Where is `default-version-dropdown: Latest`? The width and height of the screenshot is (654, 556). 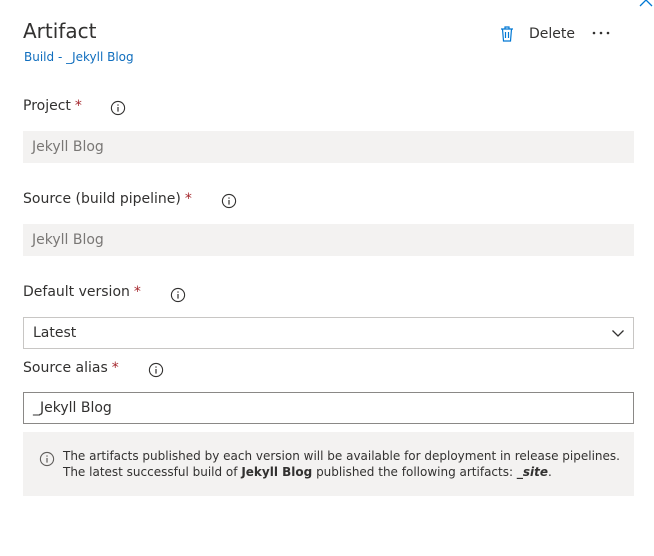 default-version-dropdown: Latest is located at coordinates (328, 333).